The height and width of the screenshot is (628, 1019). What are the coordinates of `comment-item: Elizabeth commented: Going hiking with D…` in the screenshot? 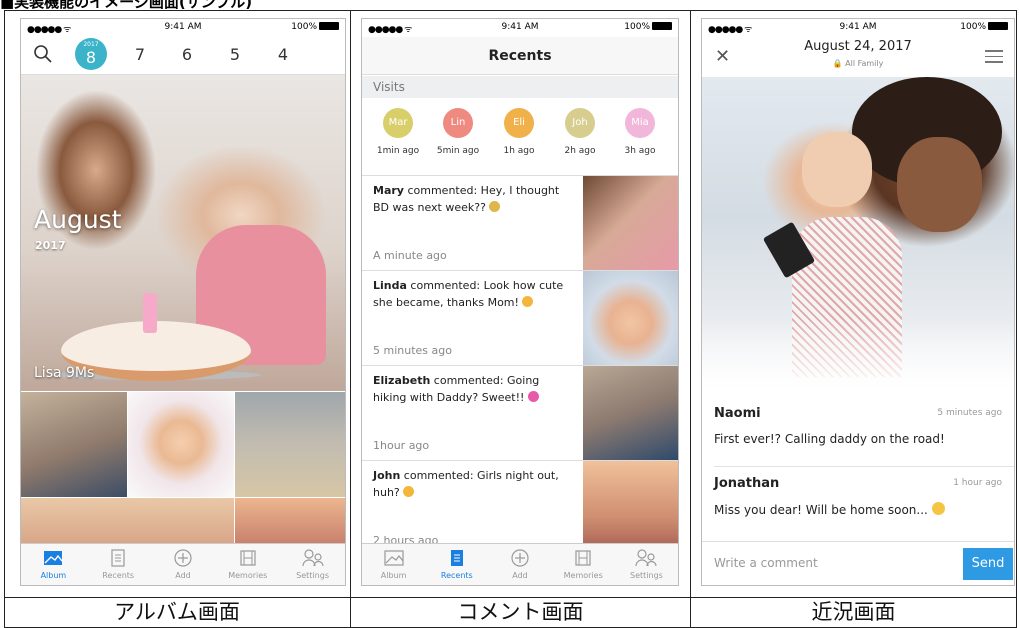 It's located at (520, 413).